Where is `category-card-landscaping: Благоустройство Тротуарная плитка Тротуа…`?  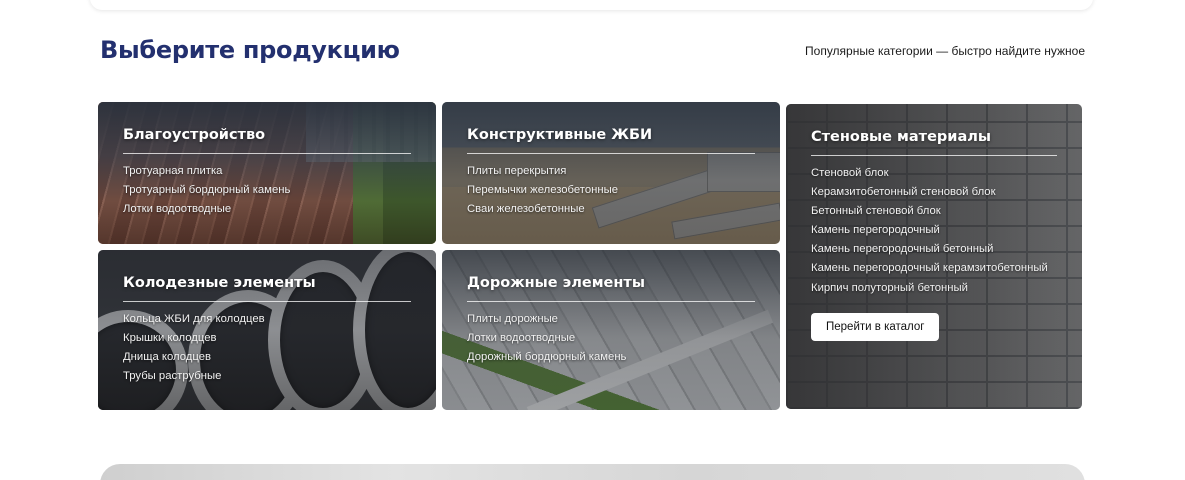
category-card-landscaping: Благоустройство Тротуарная плитка Тротуа… is located at coordinates (267, 173).